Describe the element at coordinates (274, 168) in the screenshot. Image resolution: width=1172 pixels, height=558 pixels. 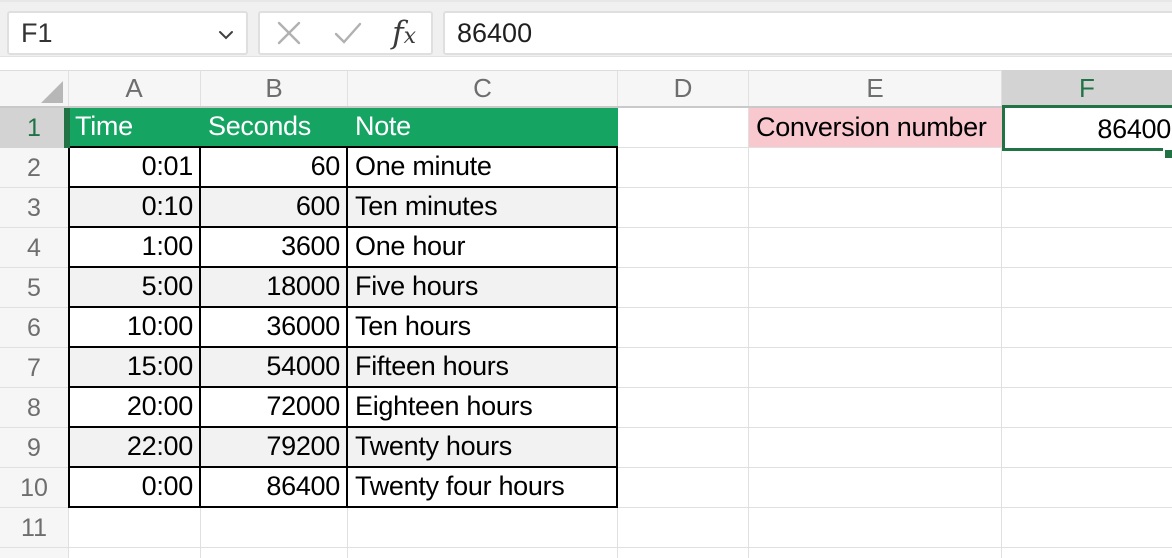
I see `seconds-cell: 60` at that location.